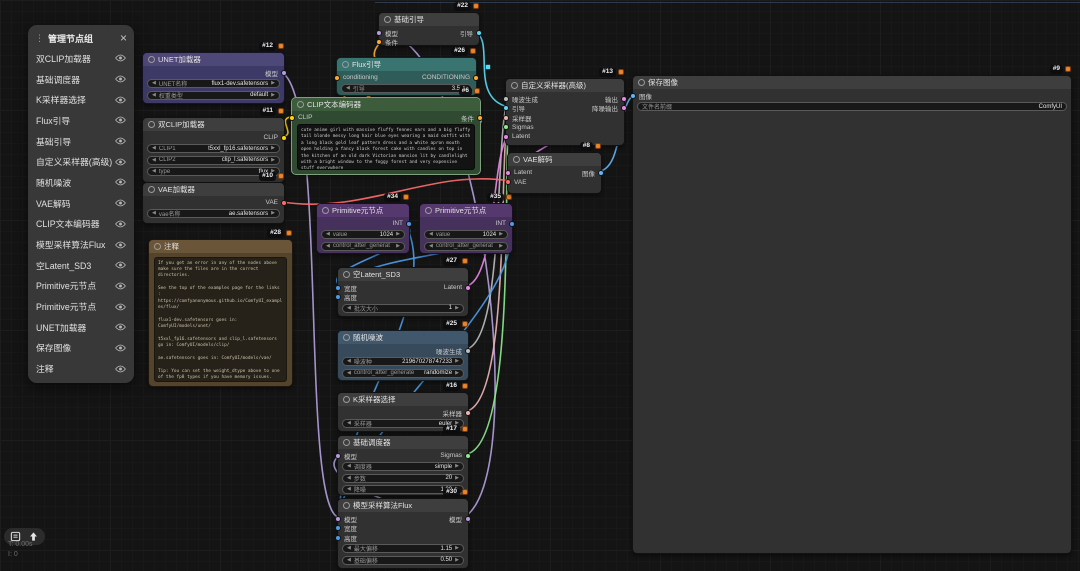  I want to click on group-item-2: 基础调度器, so click(81, 79).